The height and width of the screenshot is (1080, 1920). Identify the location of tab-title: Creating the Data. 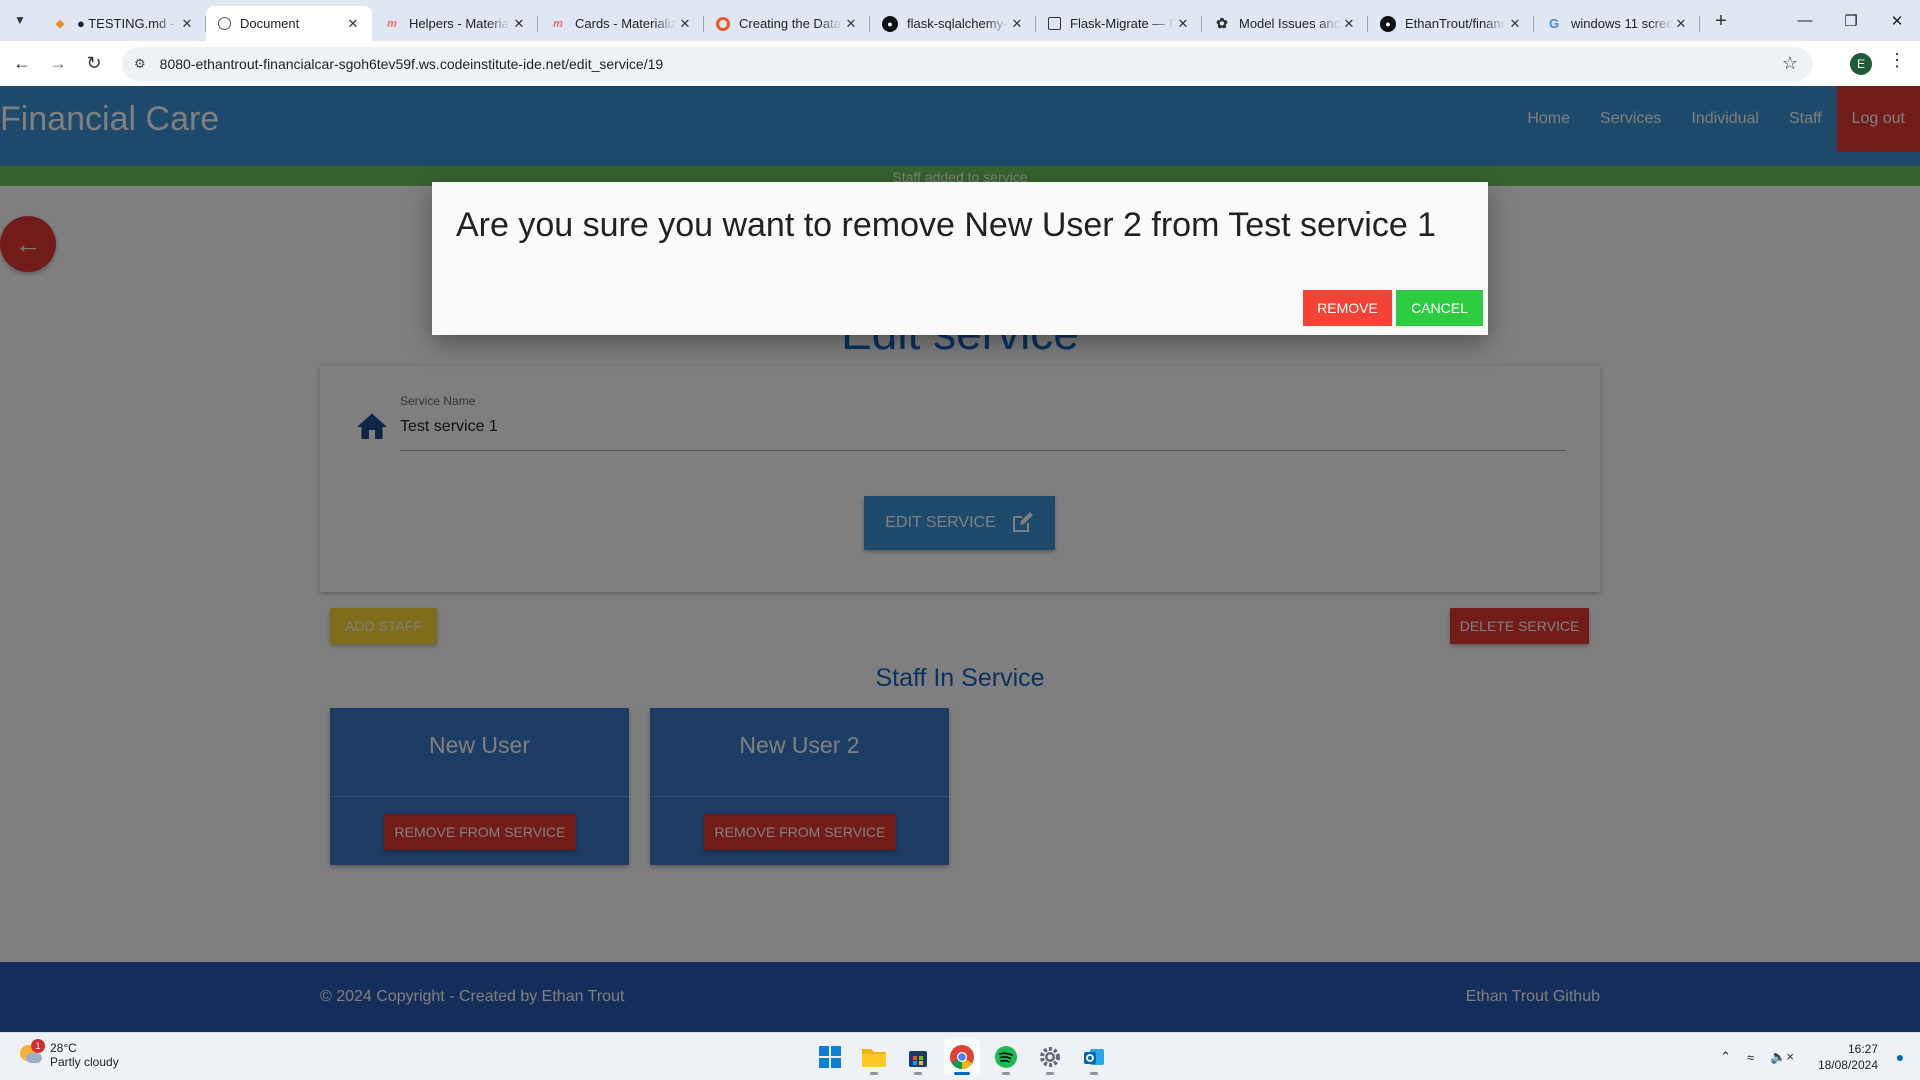
(790, 23).